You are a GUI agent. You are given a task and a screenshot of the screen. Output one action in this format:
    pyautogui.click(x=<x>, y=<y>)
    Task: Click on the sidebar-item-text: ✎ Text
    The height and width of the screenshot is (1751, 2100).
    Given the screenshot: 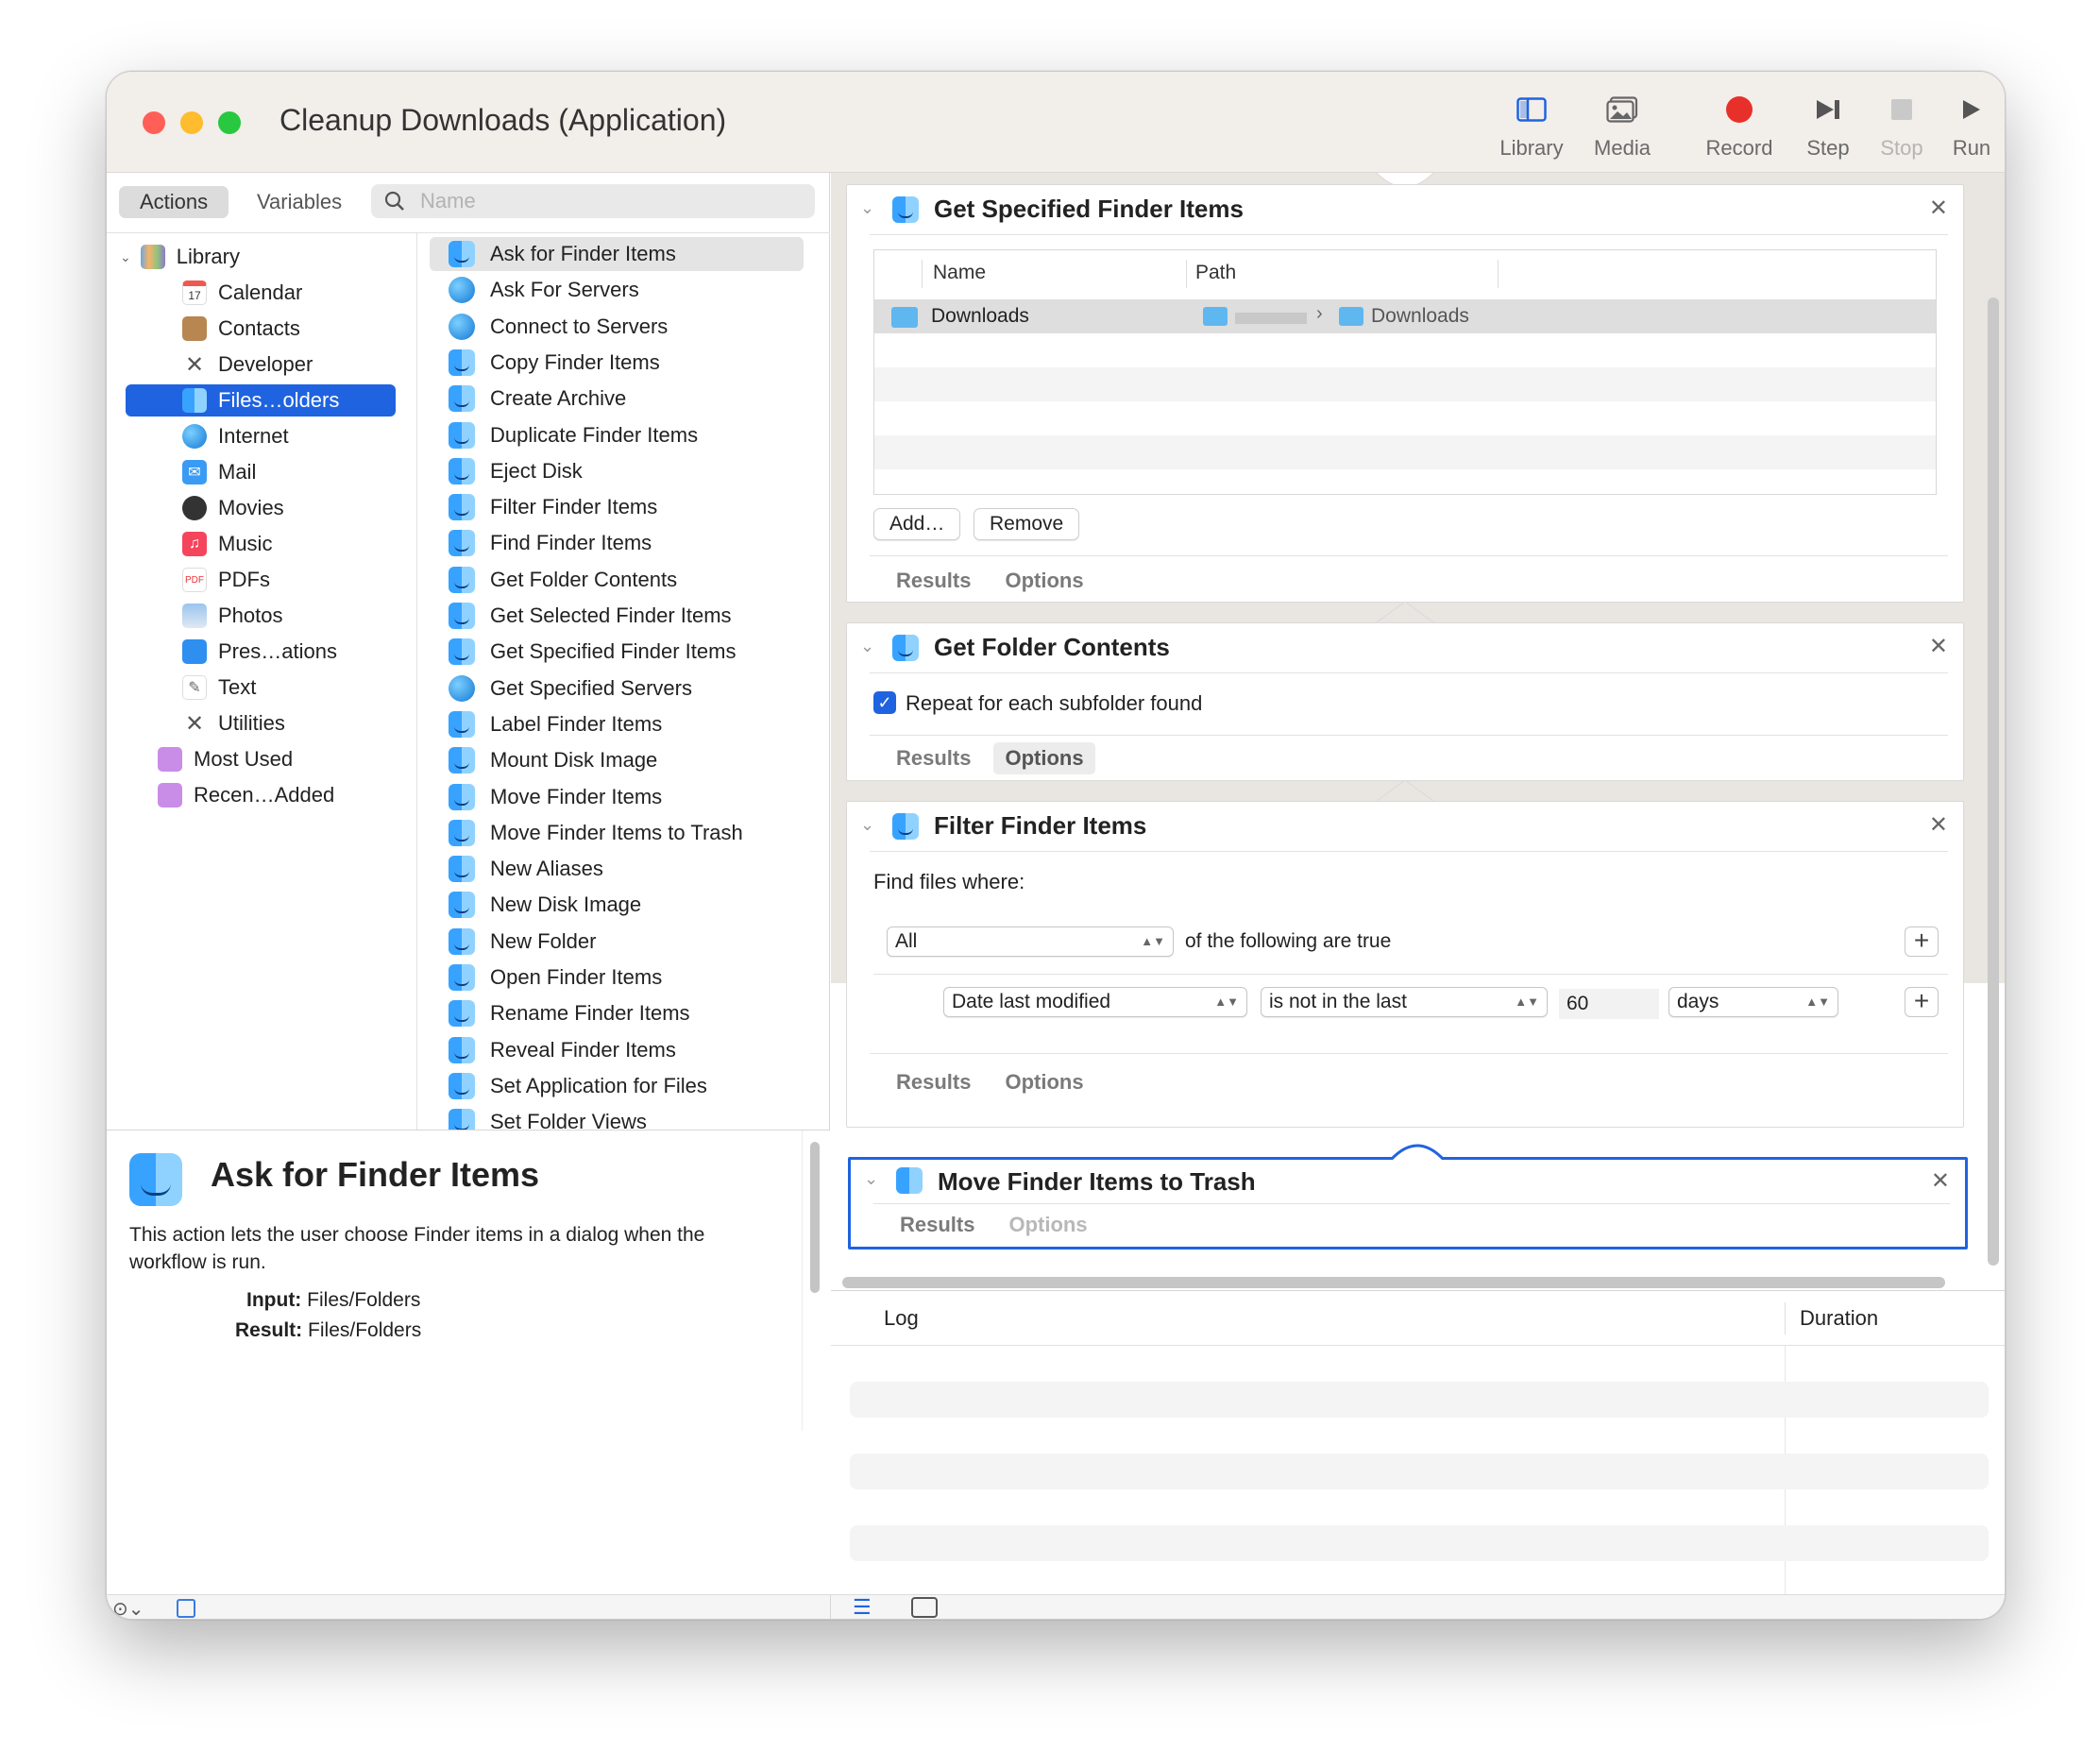 What is the action you would take?
    pyautogui.click(x=219, y=688)
    